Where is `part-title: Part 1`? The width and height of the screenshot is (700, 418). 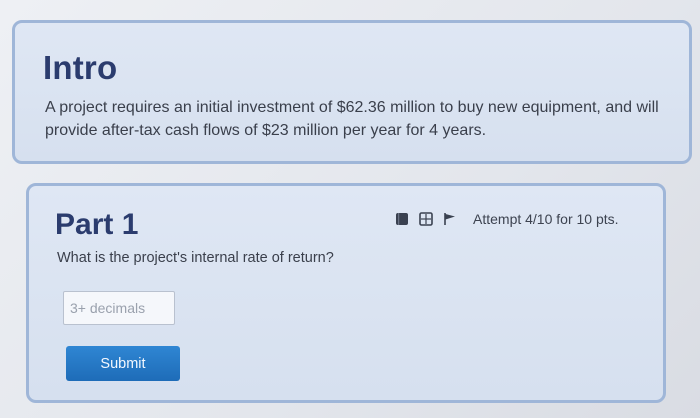
part-title: Part 1 is located at coordinates (97, 224).